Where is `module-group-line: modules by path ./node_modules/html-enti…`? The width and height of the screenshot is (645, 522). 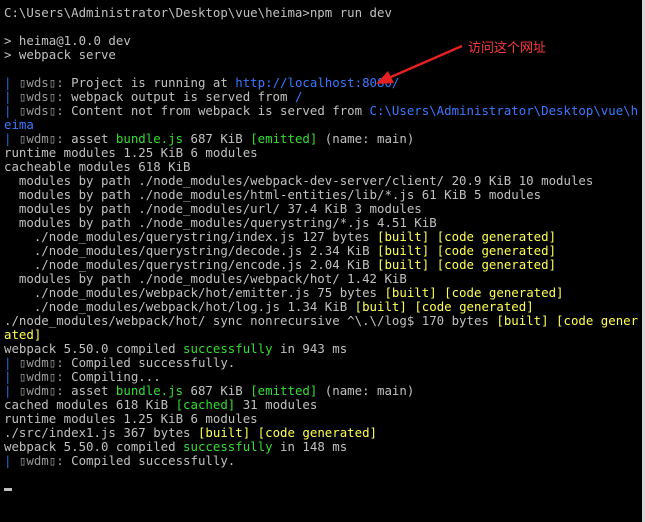
module-group-line: modules by path ./node_modules/html-enti… is located at coordinates (273, 194).